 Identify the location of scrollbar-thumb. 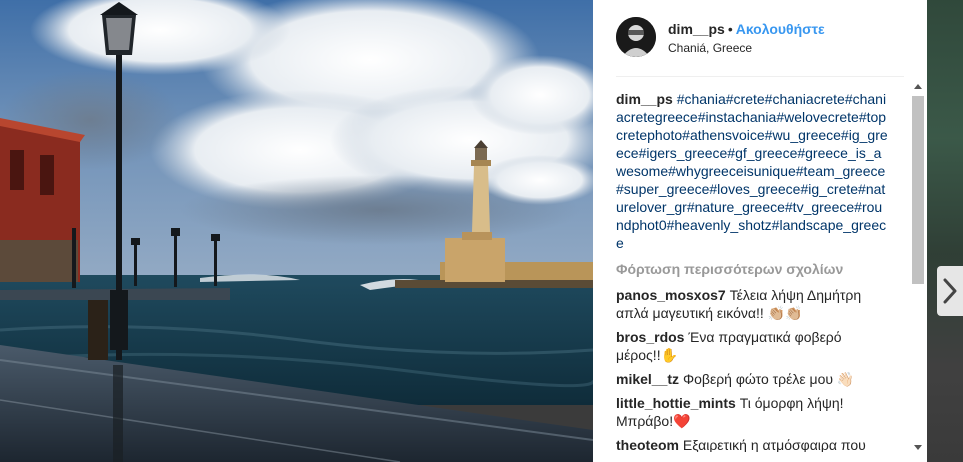
(918, 190).